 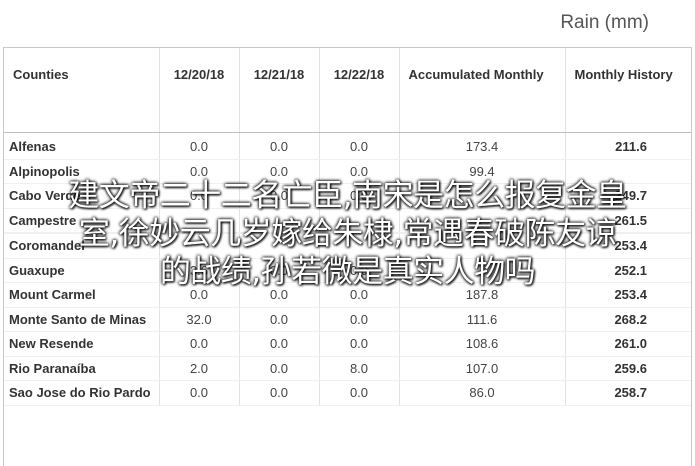 I want to click on rain-value-date-1: 2.0, so click(x=198, y=368).